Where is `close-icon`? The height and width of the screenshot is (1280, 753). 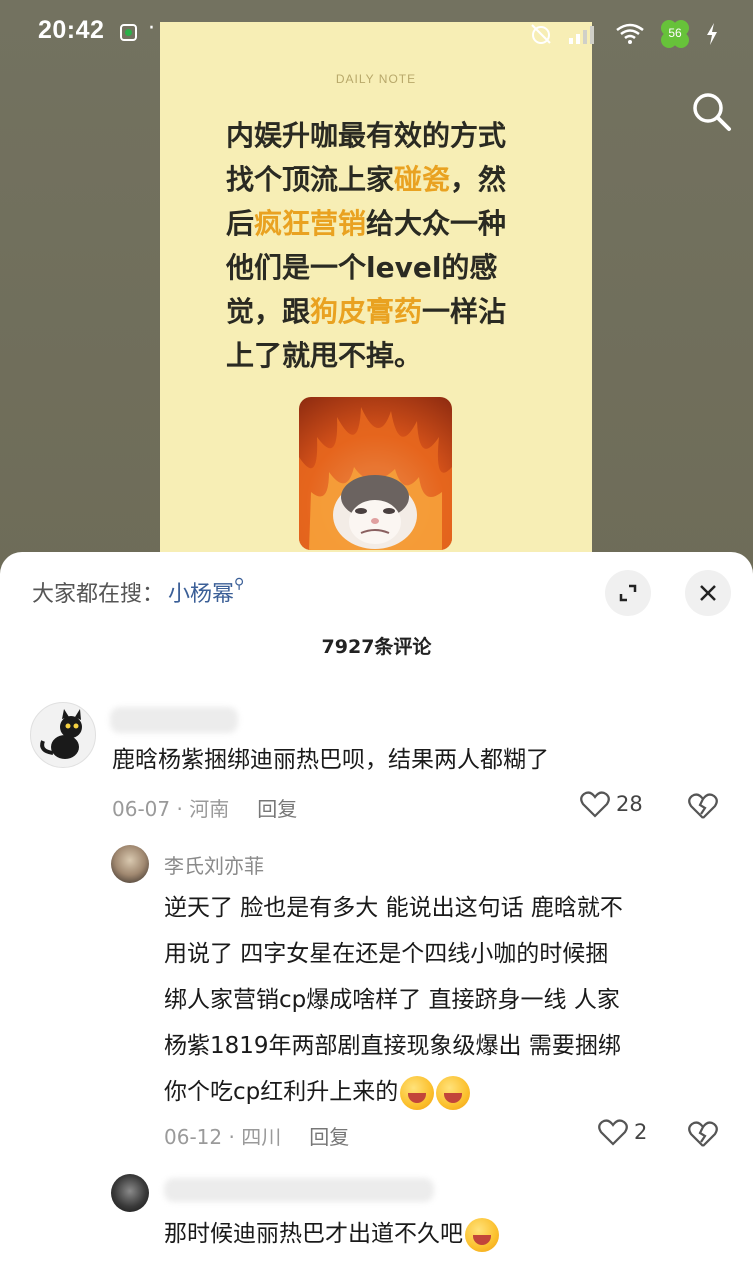 close-icon is located at coordinates (708, 593).